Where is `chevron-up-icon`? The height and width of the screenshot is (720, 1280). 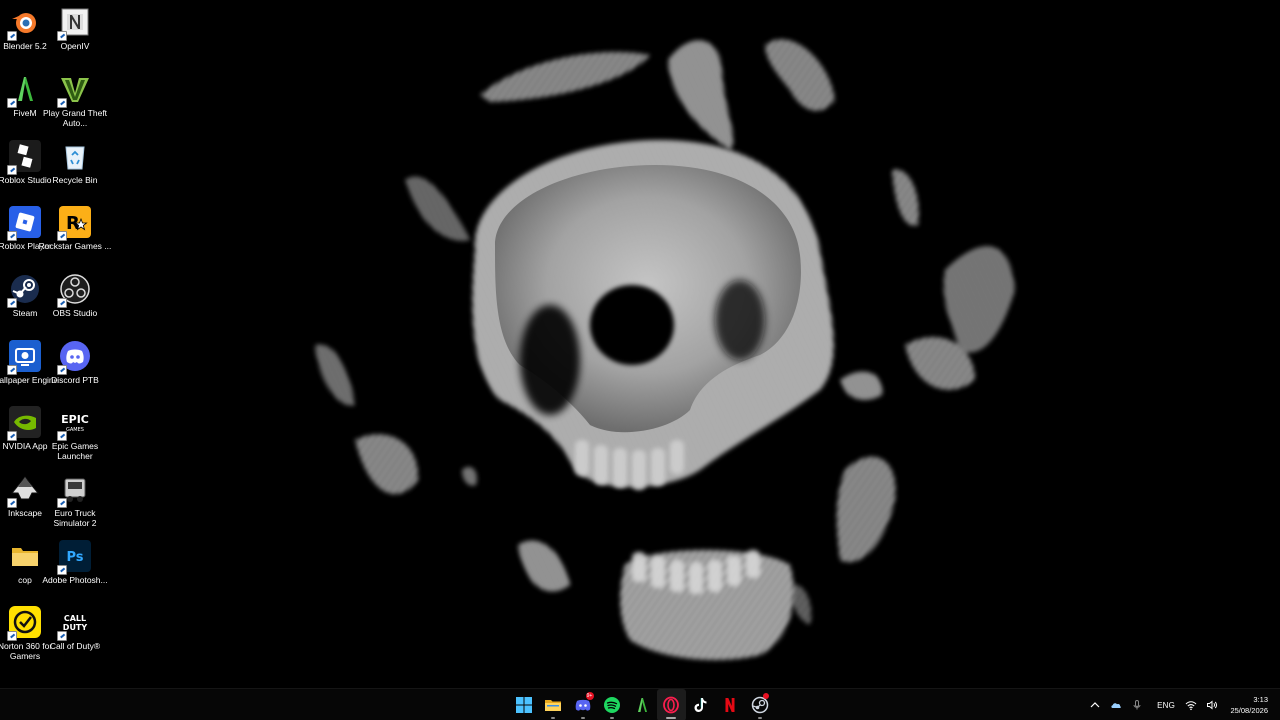
chevron-up-icon is located at coordinates (1094, 705).